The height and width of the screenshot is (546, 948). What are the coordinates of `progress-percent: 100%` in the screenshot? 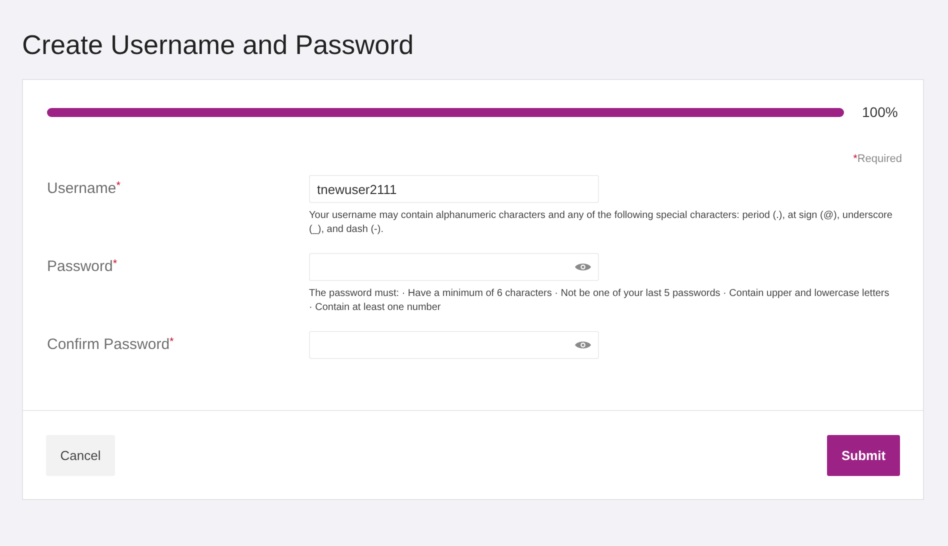 It's located at (880, 112).